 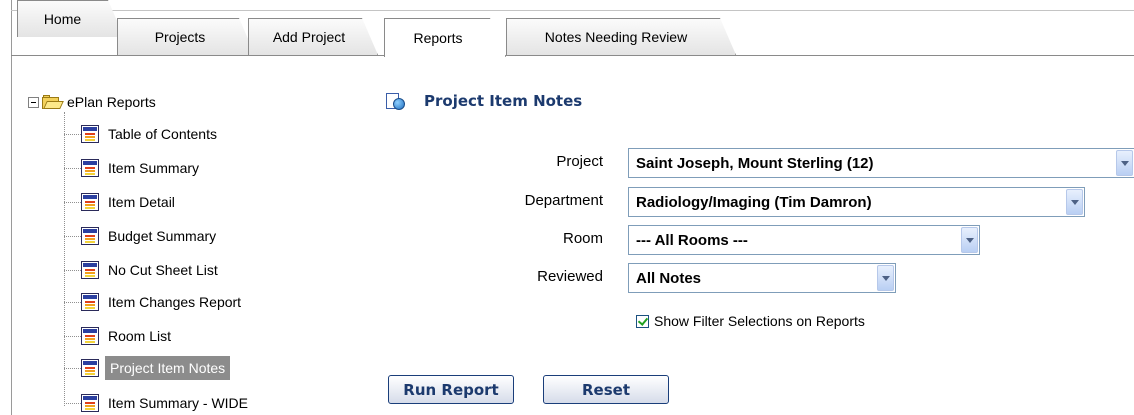 I want to click on tabbar-baseline, so click(x=572, y=55).